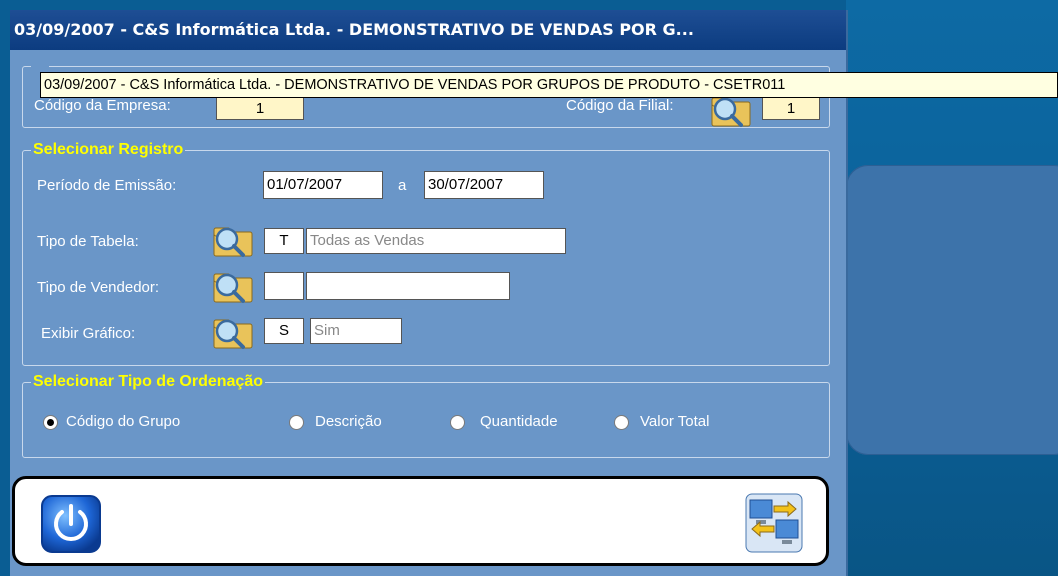 This screenshot has height=576, width=1058. What do you see at coordinates (40, 66) in the screenshot?
I see `empresa-group-title` at bounding box center [40, 66].